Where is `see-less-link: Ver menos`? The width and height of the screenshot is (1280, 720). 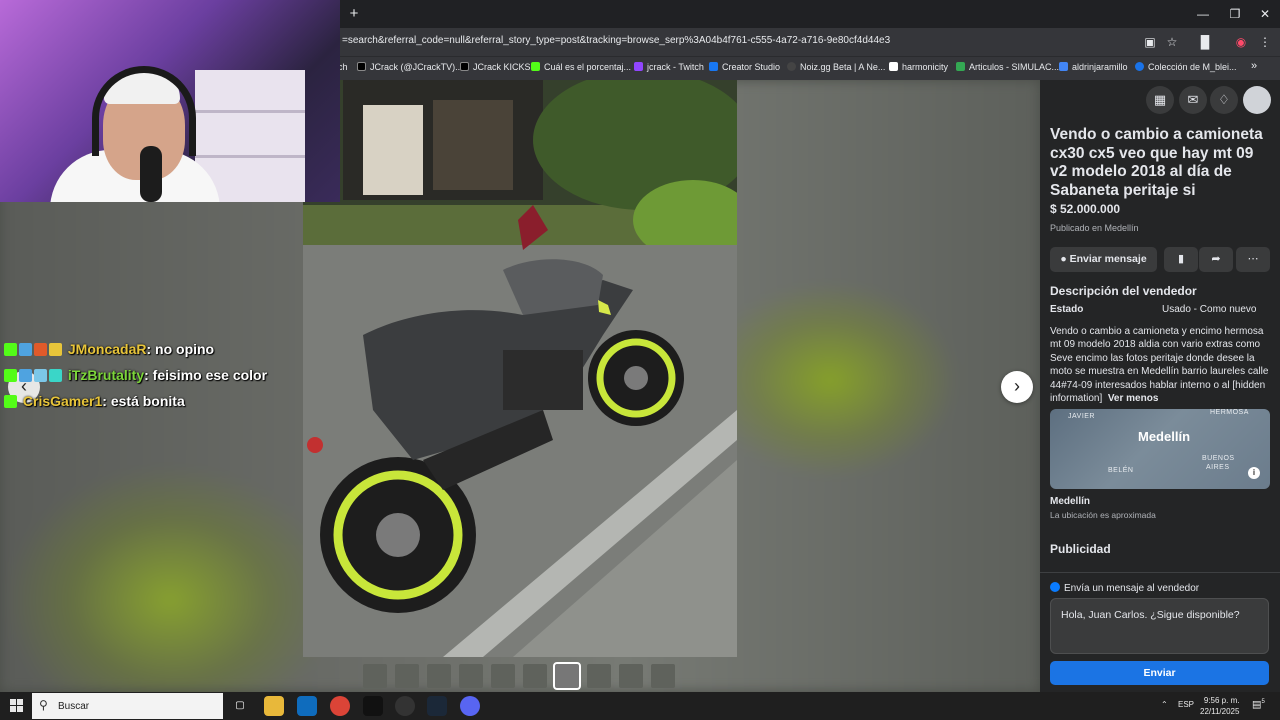 see-less-link: Ver menos is located at coordinates (1133, 398).